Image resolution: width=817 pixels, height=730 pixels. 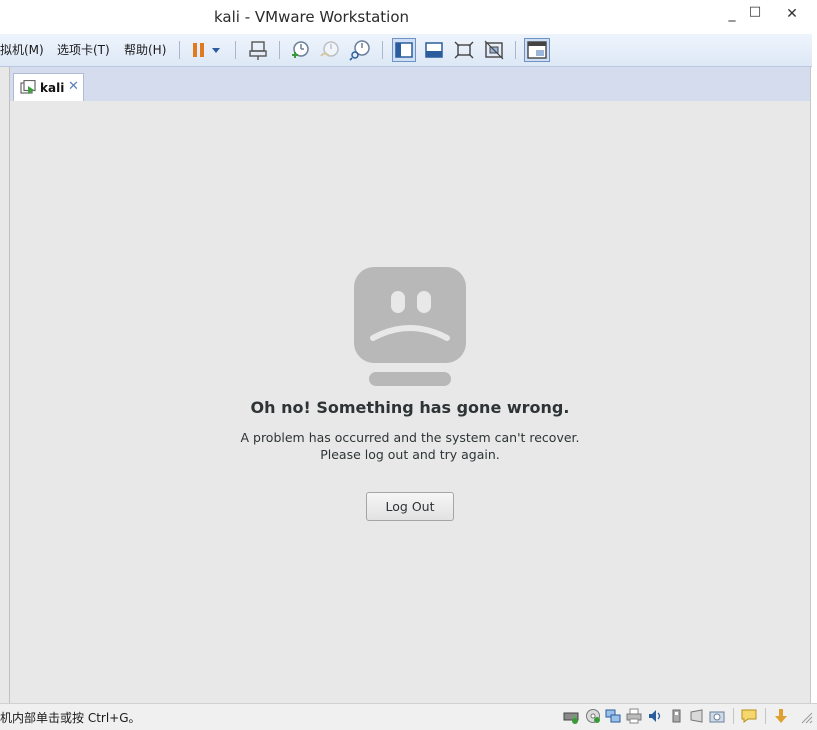 What do you see at coordinates (464, 50) in the screenshot?
I see `fullscreen-icon` at bounding box center [464, 50].